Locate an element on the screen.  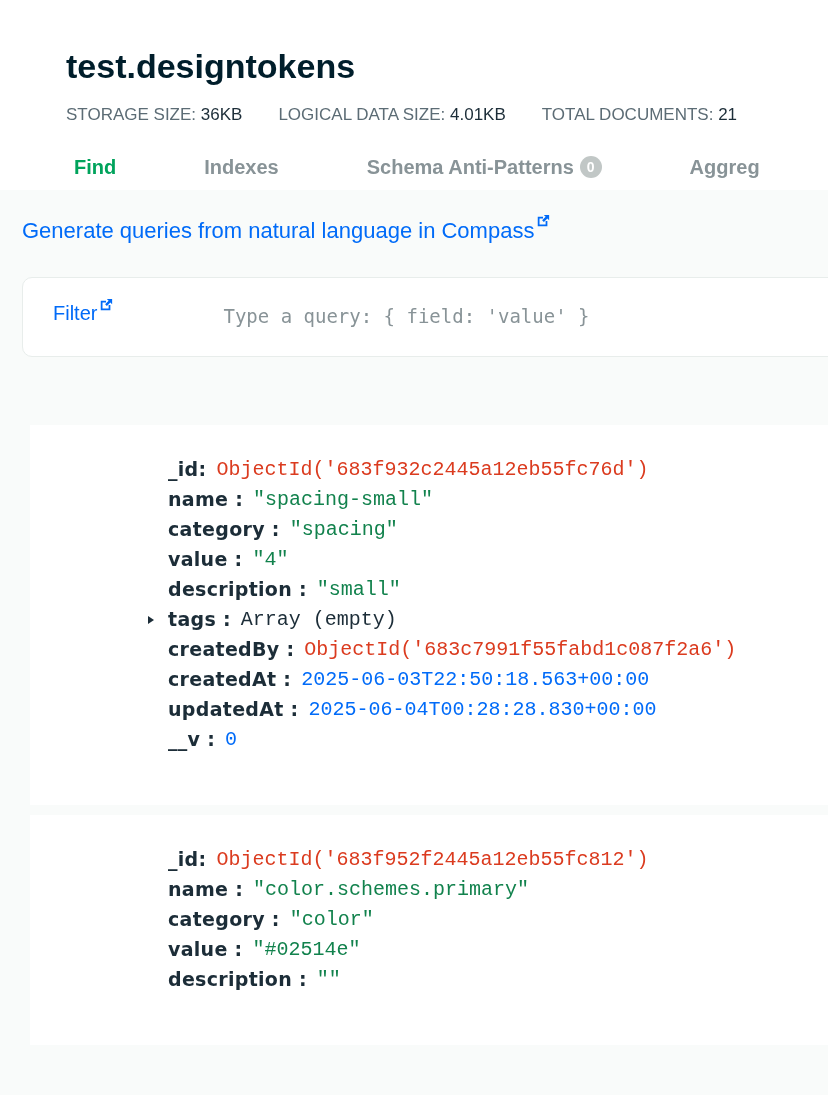
field-value: ObjectId('683f952f2445a12eb55fc812') is located at coordinates (432, 859).